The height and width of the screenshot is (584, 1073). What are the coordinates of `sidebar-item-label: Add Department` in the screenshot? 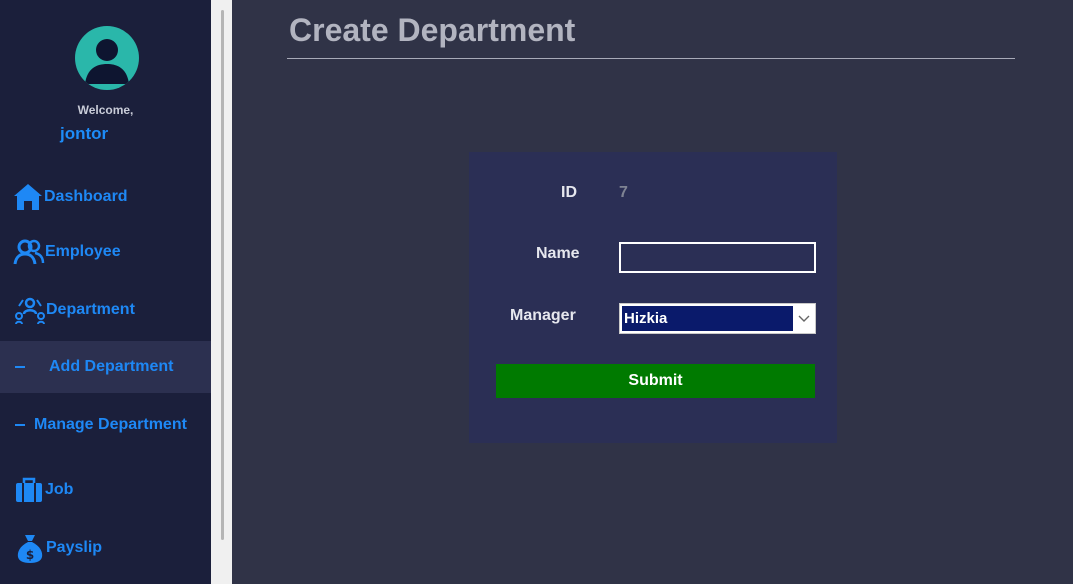 It's located at (111, 366).